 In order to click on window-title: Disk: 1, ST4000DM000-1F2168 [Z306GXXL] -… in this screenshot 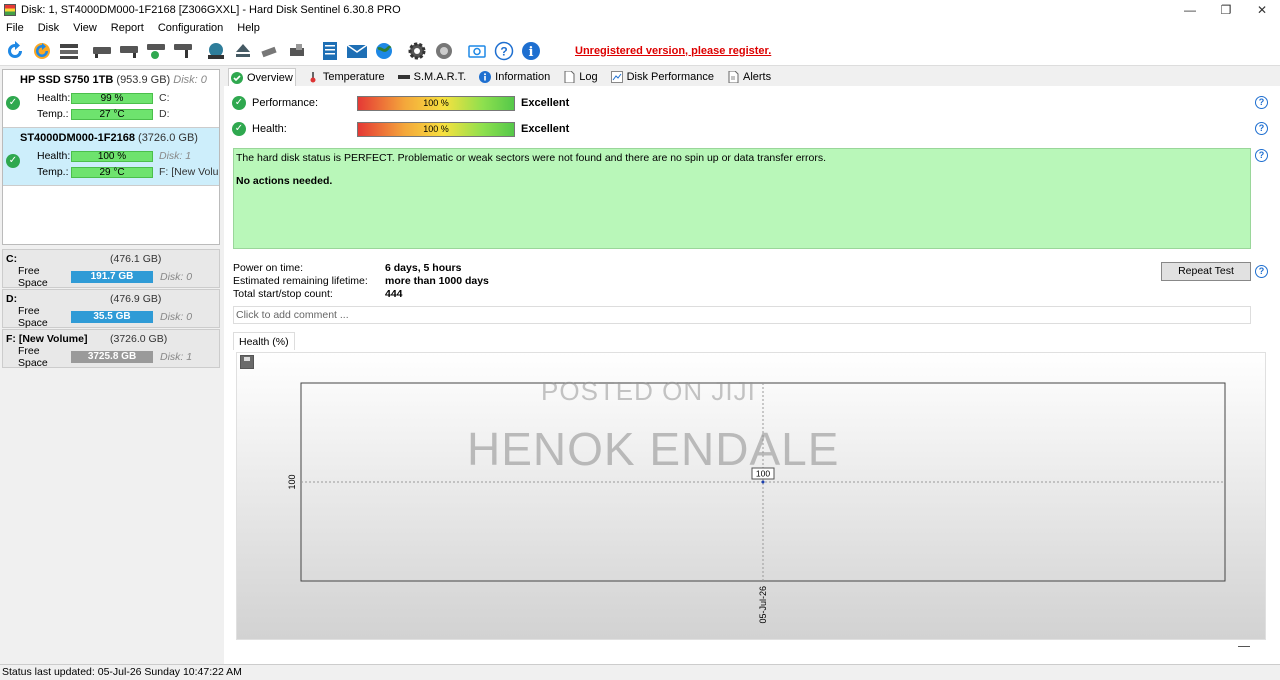, I will do `click(211, 10)`.